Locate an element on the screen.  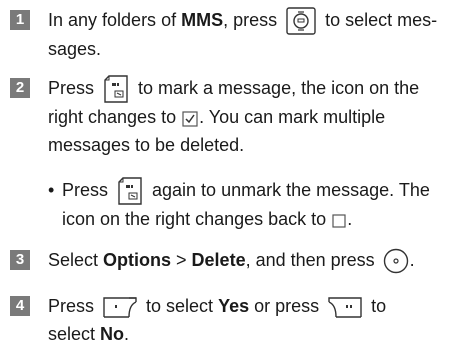
left-soft-key-icon is located at coordinates (120, 307).